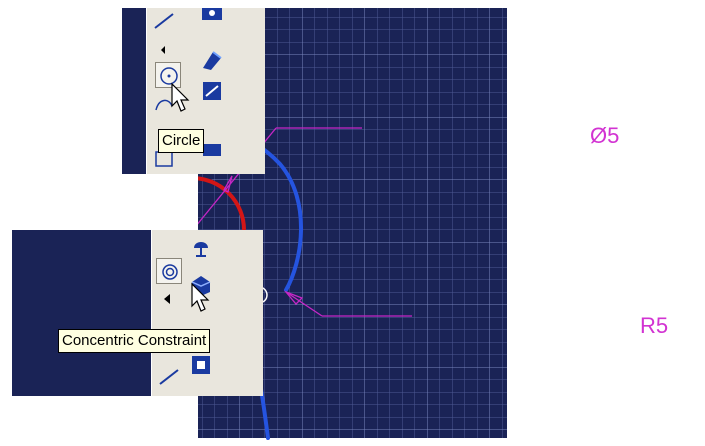 Image resolution: width=705 pixels, height=446 pixels. What do you see at coordinates (169, 299) in the screenshot?
I see `flyout-arrow-left-icon` at bounding box center [169, 299].